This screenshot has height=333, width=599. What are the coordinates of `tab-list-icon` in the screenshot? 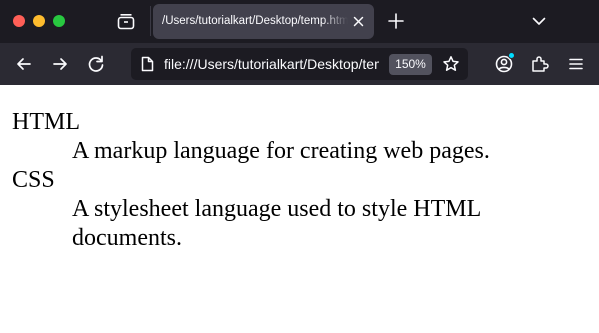 It's located at (126, 22).